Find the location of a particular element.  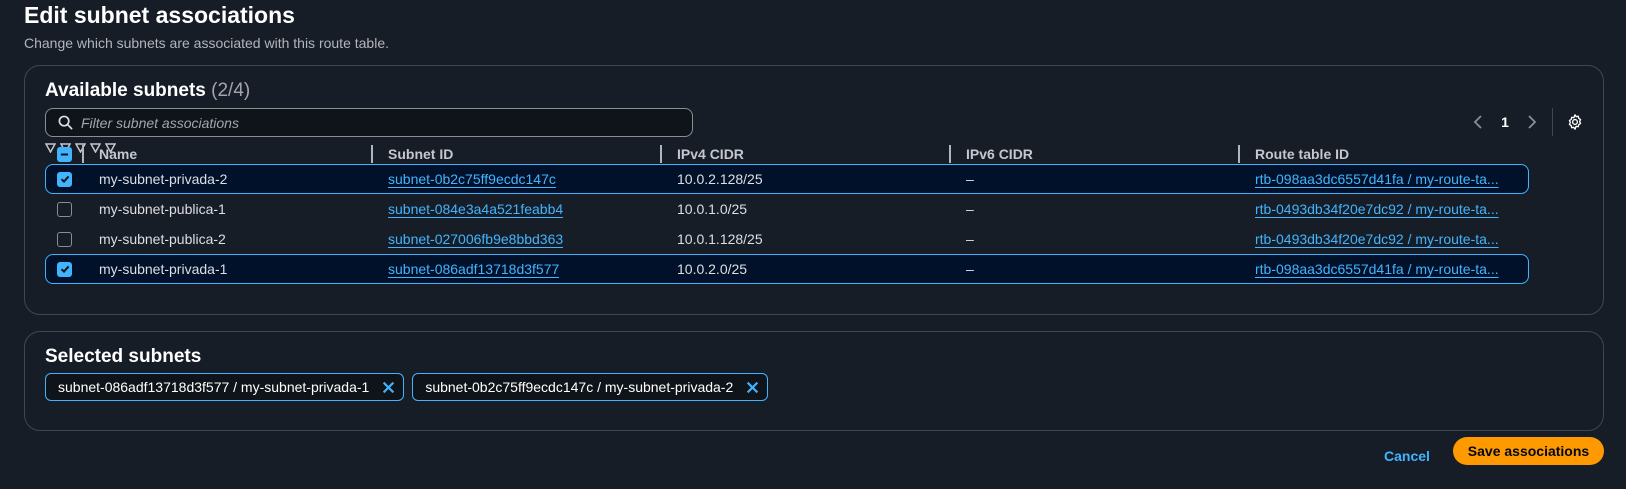

minus-icon is located at coordinates (64, 154).